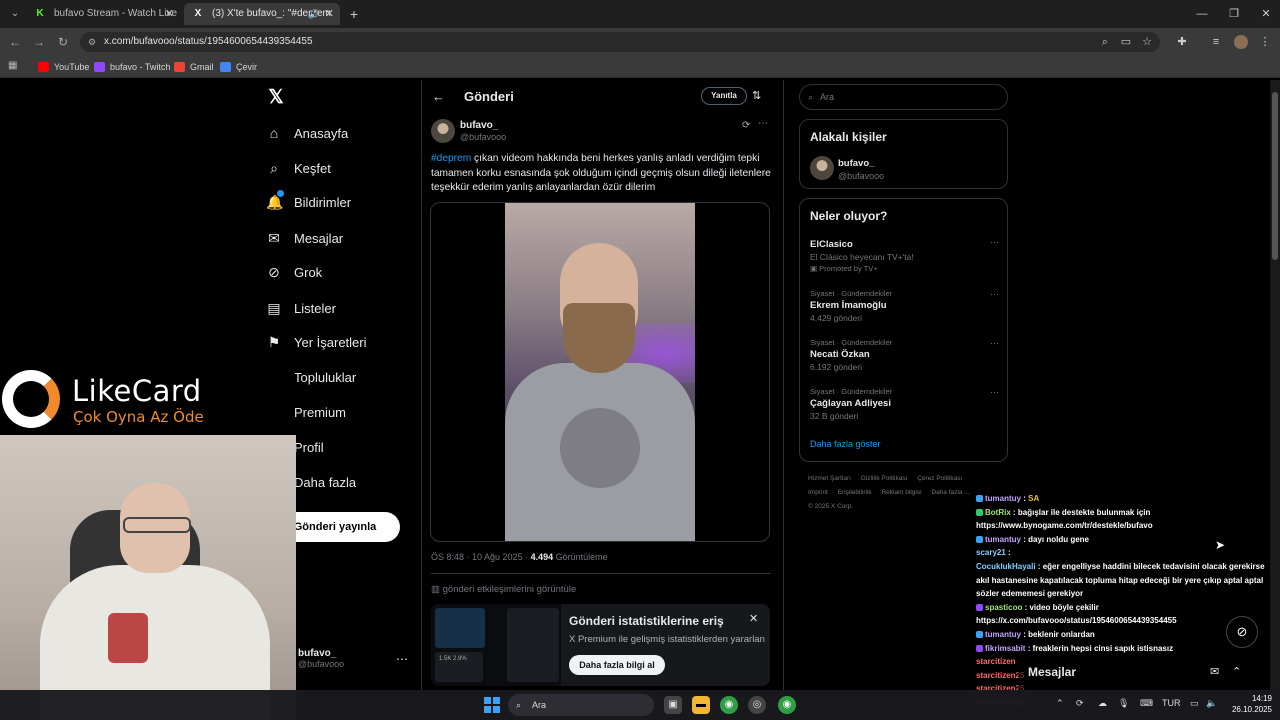 The image size is (1280, 720). What do you see at coordinates (856, 163) in the screenshot?
I see `related-name: bufavo_` at bounding box center [856, 163].